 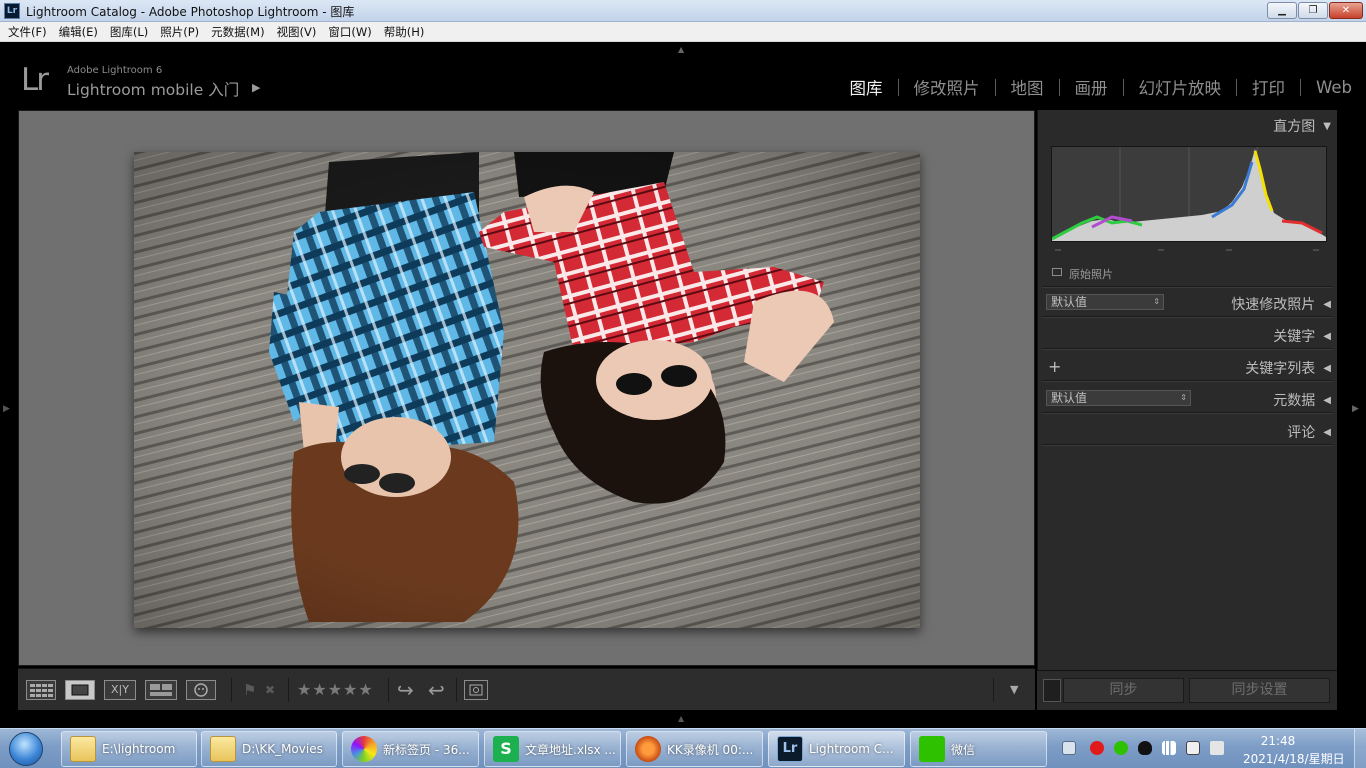 What do you see at coordinates (506, 749) in the screenshot?
I see `wps-spreadsheet-icon: S` at bounding box center [506, 749].